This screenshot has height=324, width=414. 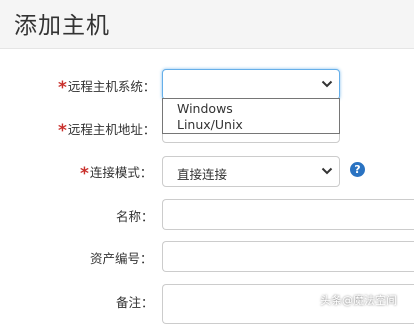 I want to click on page-title: 添加主机, so click(x=62, y=26).